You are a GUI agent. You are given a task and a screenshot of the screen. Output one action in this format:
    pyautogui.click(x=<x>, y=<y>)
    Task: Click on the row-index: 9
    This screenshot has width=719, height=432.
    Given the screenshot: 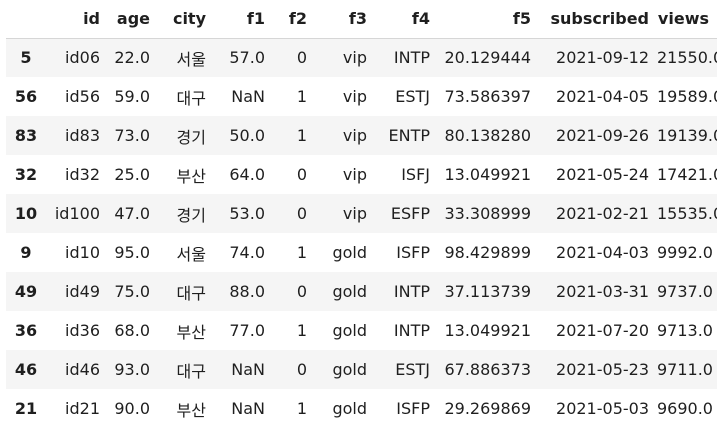 What is the action you would take?
    pyautogui.click(x=26, y=252)
    